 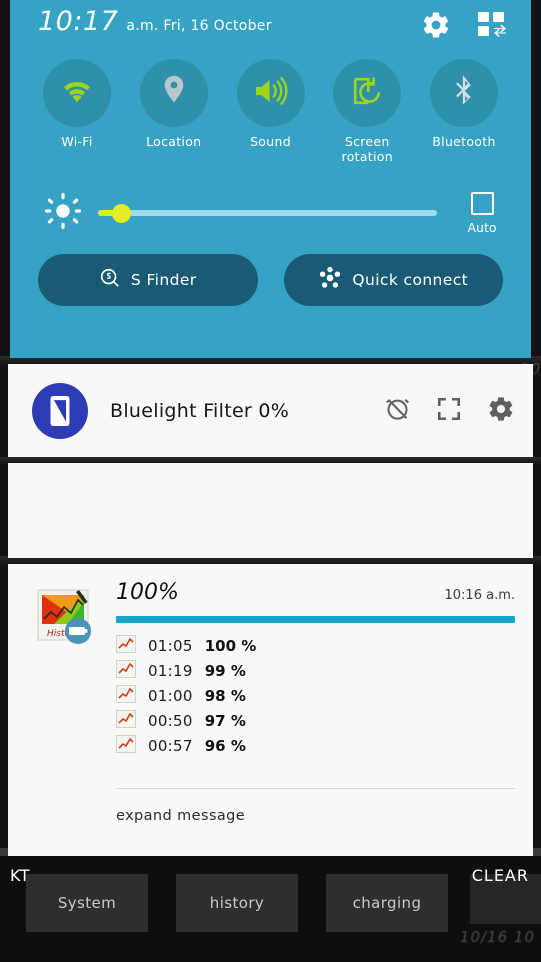 I want to click on toggle-location-label: Location, so click(x=174, y=141).